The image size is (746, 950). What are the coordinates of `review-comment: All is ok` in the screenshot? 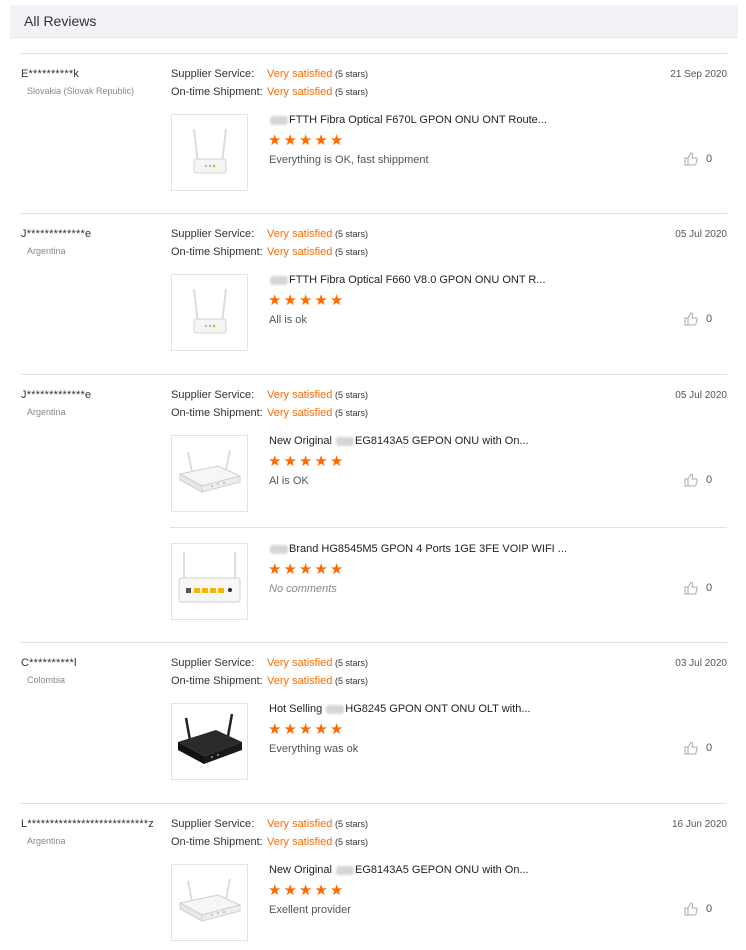 It's located at (288, 320).